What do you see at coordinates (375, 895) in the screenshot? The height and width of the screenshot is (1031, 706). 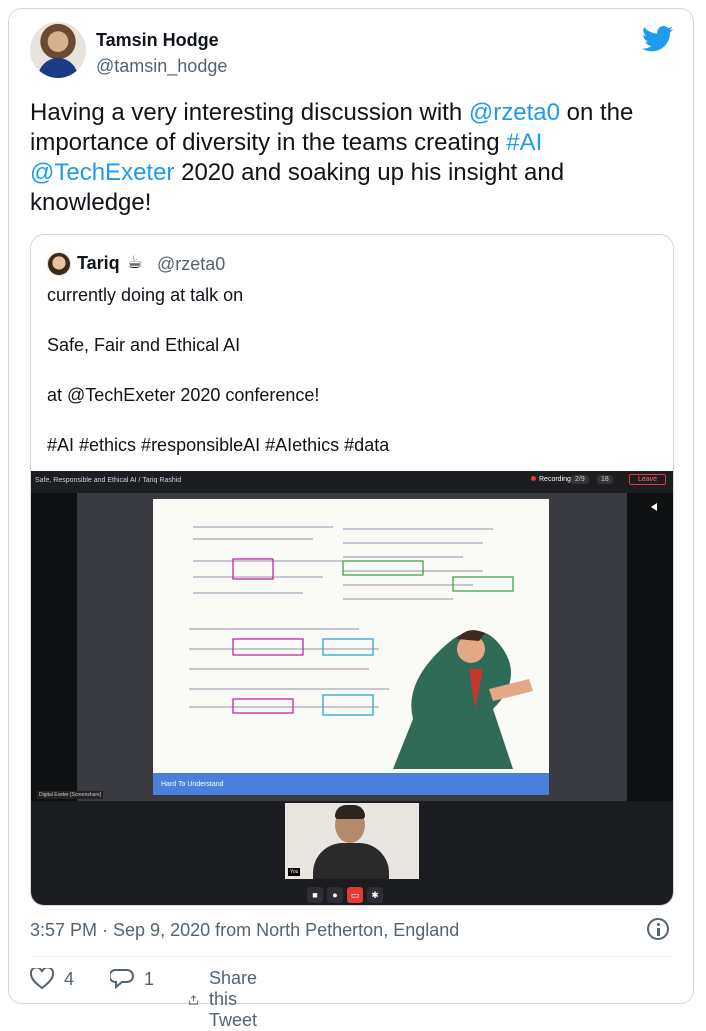 I see `settings-gear-icon: ✱` at bounding box center [375, 895].